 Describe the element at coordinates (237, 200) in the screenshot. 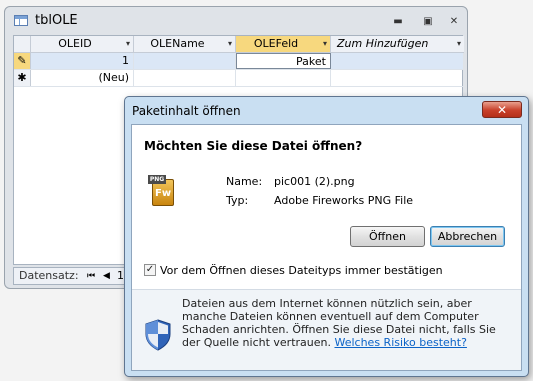

I see `file-type-label: Typ:` at that location.